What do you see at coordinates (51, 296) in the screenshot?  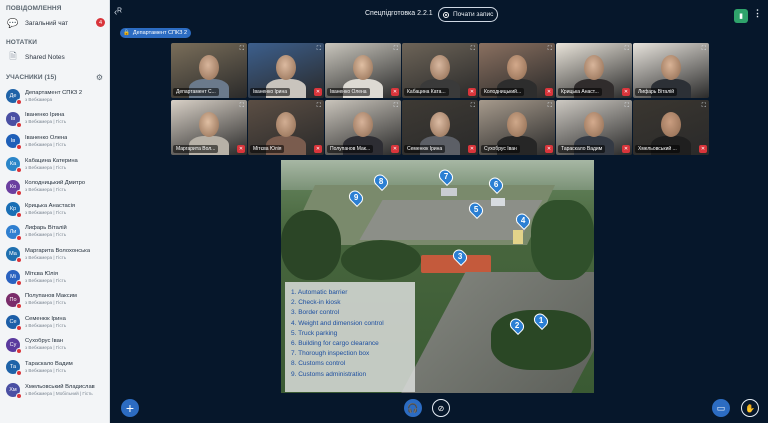 I see `participant-name: Полупанов Максим` at bounding box center [51, 296].